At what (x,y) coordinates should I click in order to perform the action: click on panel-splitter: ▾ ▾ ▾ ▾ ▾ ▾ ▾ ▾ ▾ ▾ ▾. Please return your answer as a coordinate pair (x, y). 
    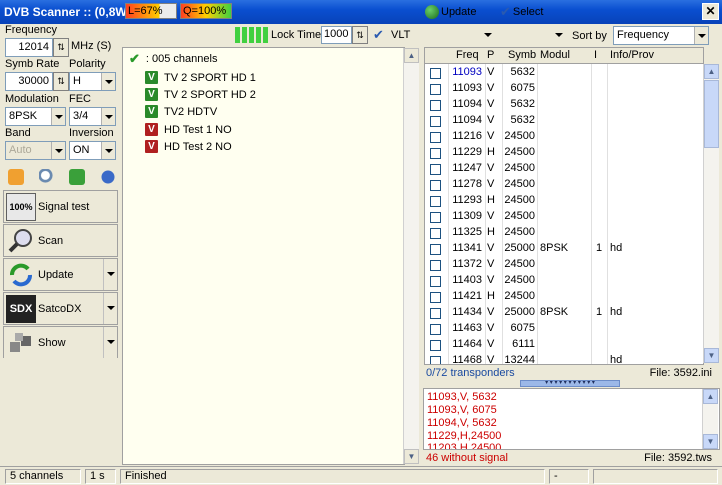
    Looking at the image, I should click on (570, 383).